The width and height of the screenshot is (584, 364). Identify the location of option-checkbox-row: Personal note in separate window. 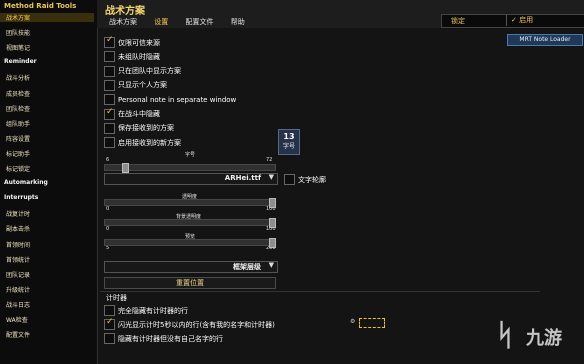
(170, 100).